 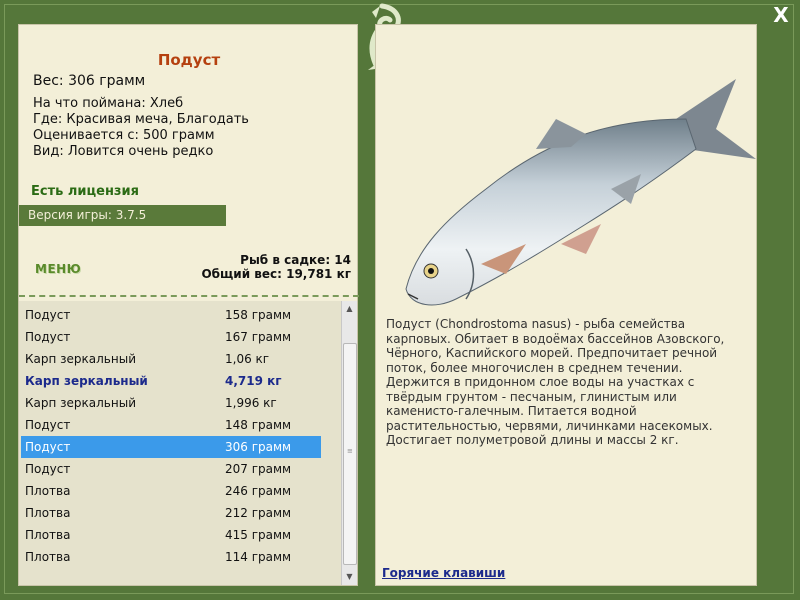 What do you see at coordinates (171, 447) in the screenshot?
I see `catch-list-row: Подуст 306 грамм` at bounding box center [171, 447].